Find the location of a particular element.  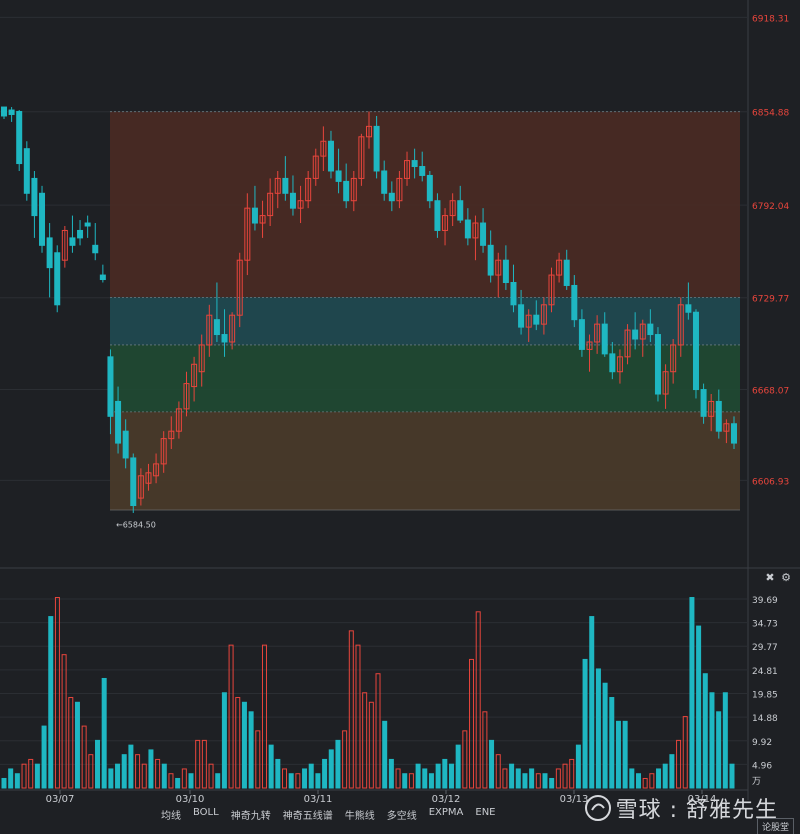

toolbar-item-ma: 均线 is located at coordinates (171, 814).